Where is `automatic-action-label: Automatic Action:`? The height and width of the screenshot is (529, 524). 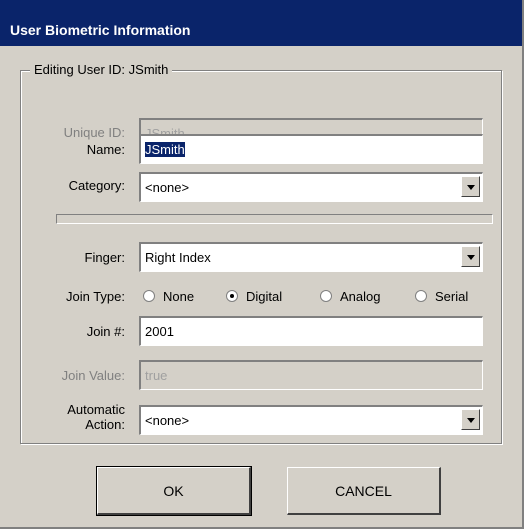 automatic-action-label: Automatic Action: is located at coordinates (67, 417).